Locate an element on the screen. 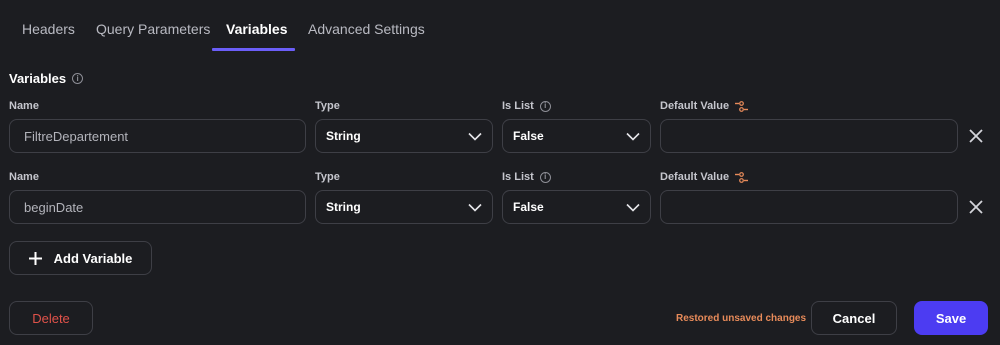 This screenshot has width=1000, height=345. delete-button: Delete is located at coordinates (51, 318).